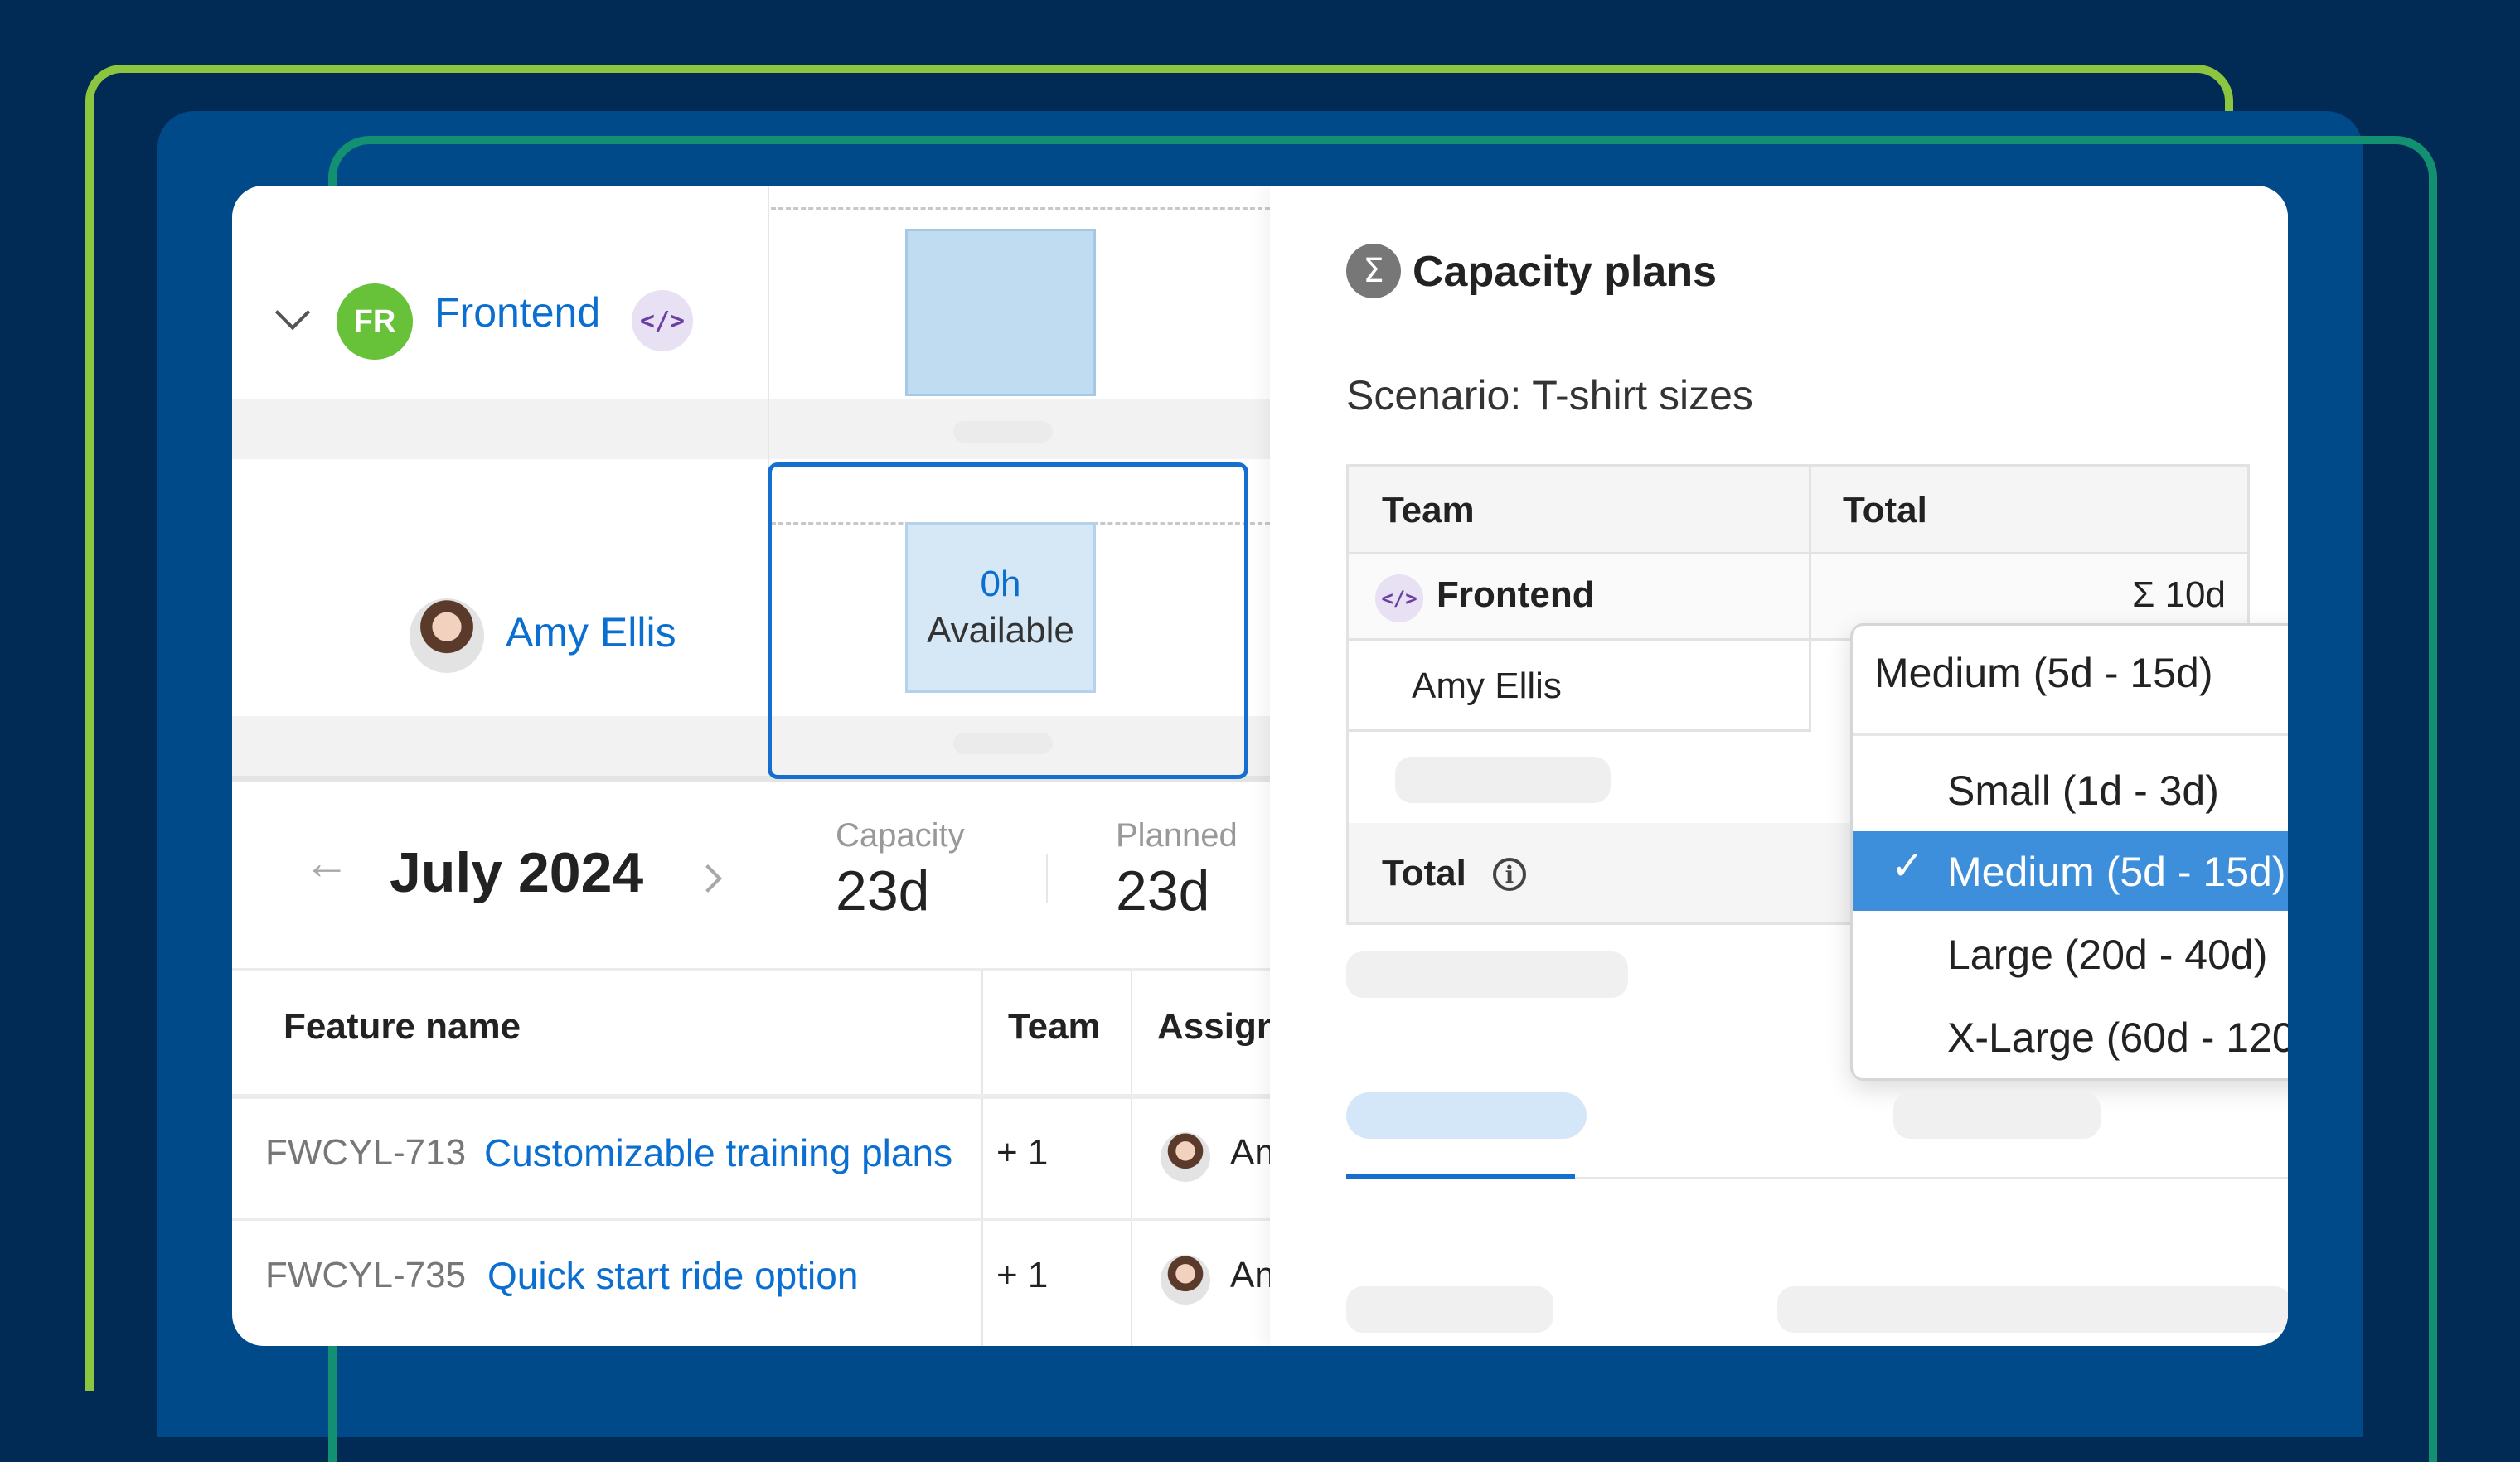 This screenshot has width=2520, height=1462. Describe the element at coordinates (591, 632) in the screenshot. I see `member-name-link: Amy Ellis` at that location.